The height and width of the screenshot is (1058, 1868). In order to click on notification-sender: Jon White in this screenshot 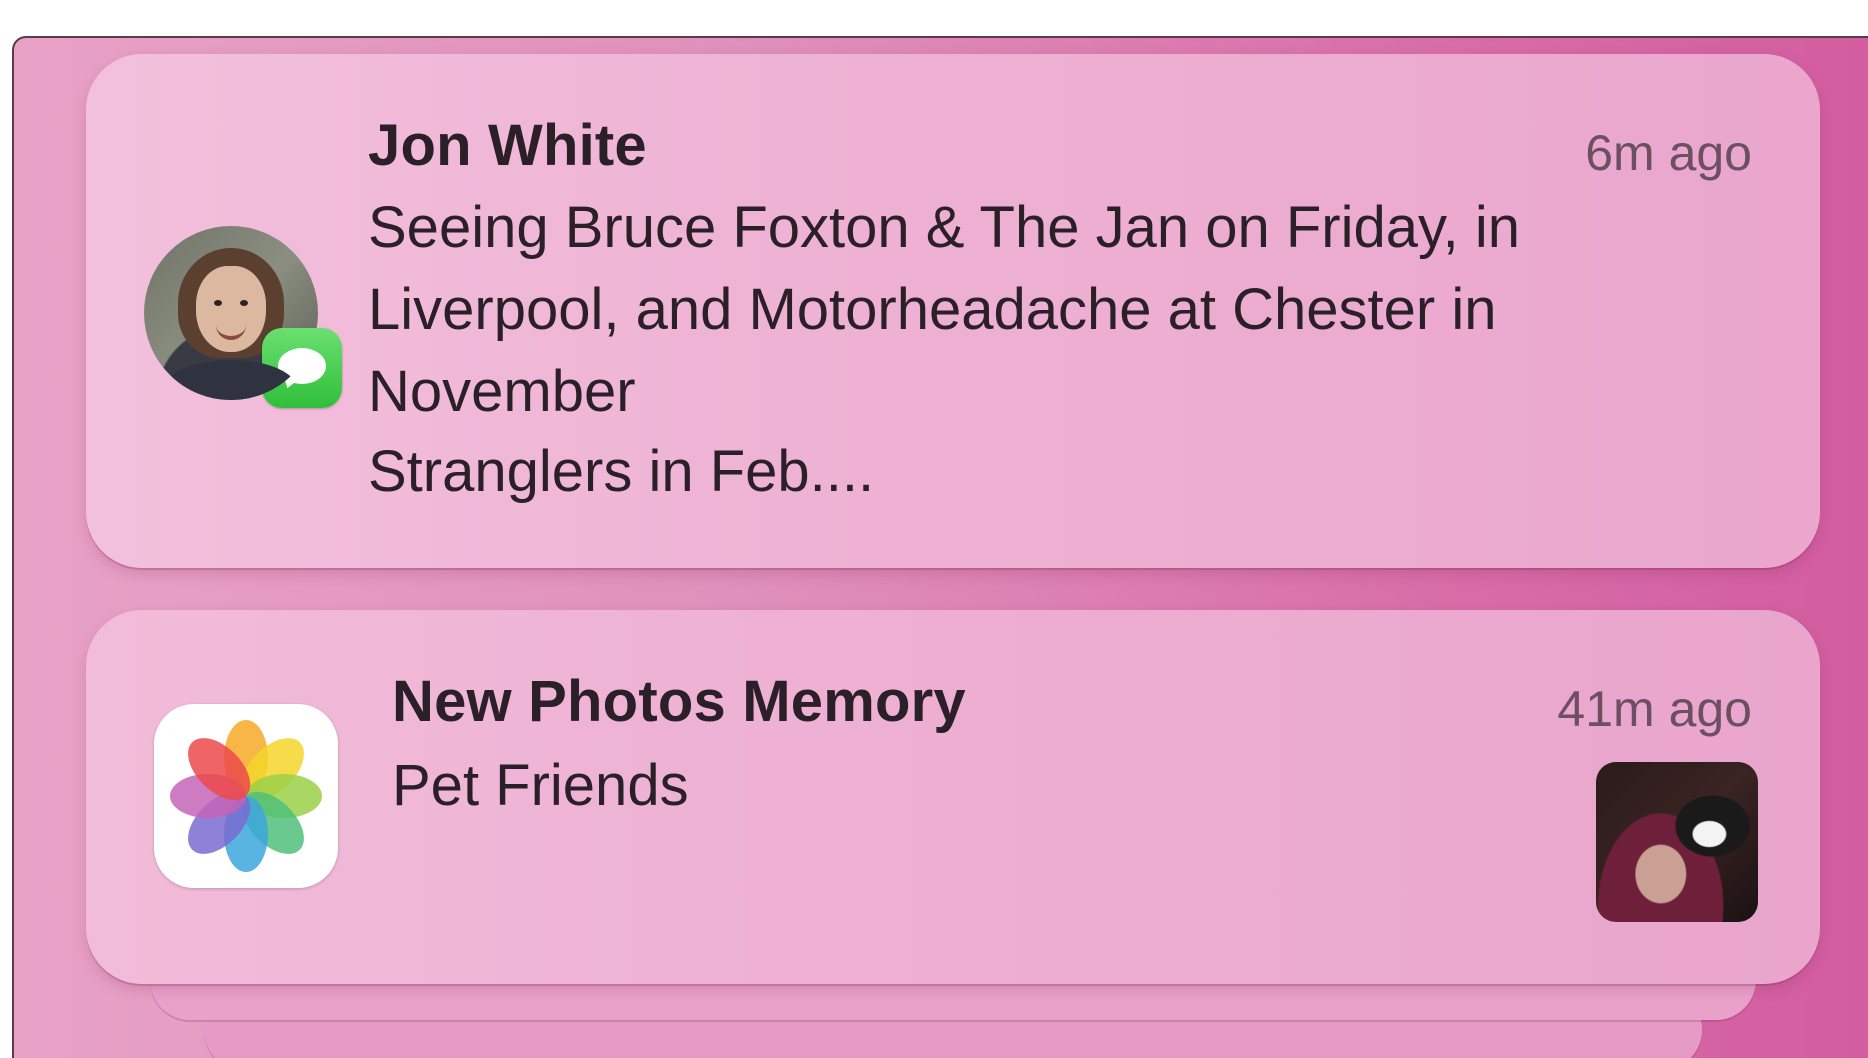, I will do `click(507, 145)`.